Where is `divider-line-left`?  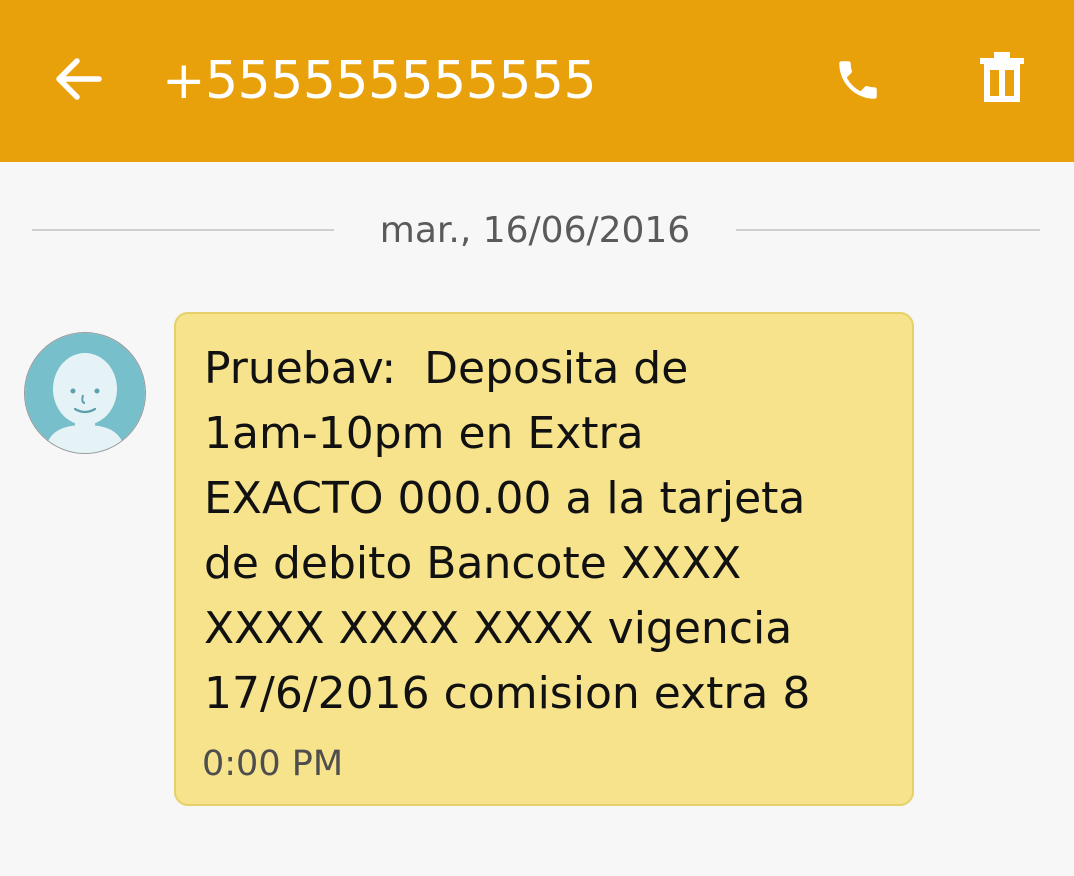 divider-line-left is located at coordinates (183, 230).